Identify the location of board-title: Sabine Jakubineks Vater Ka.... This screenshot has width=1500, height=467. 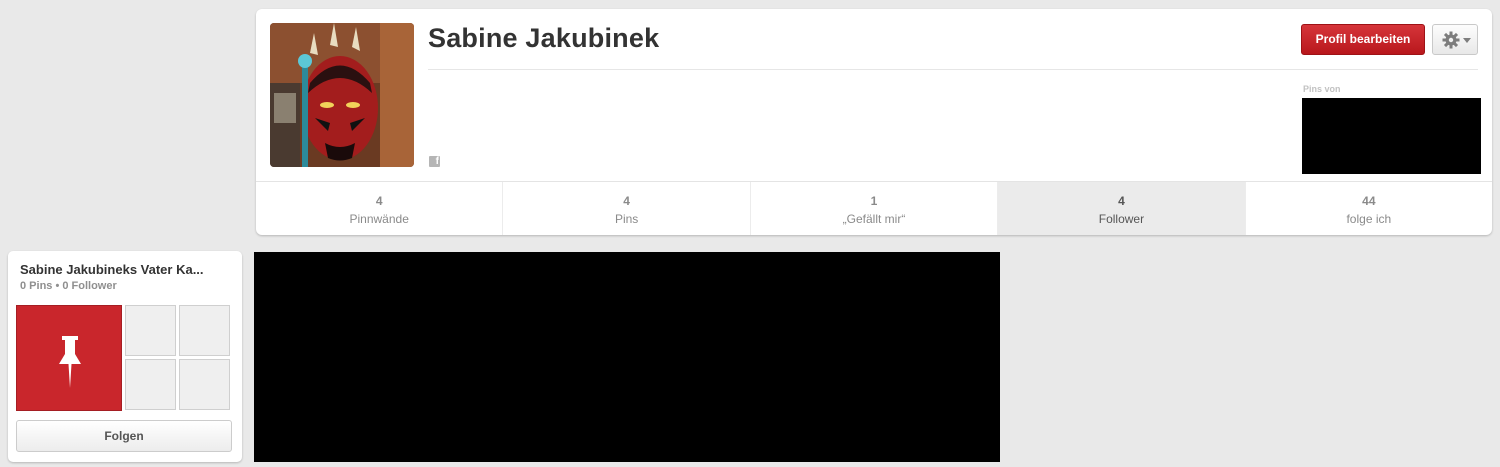
(126, 269).